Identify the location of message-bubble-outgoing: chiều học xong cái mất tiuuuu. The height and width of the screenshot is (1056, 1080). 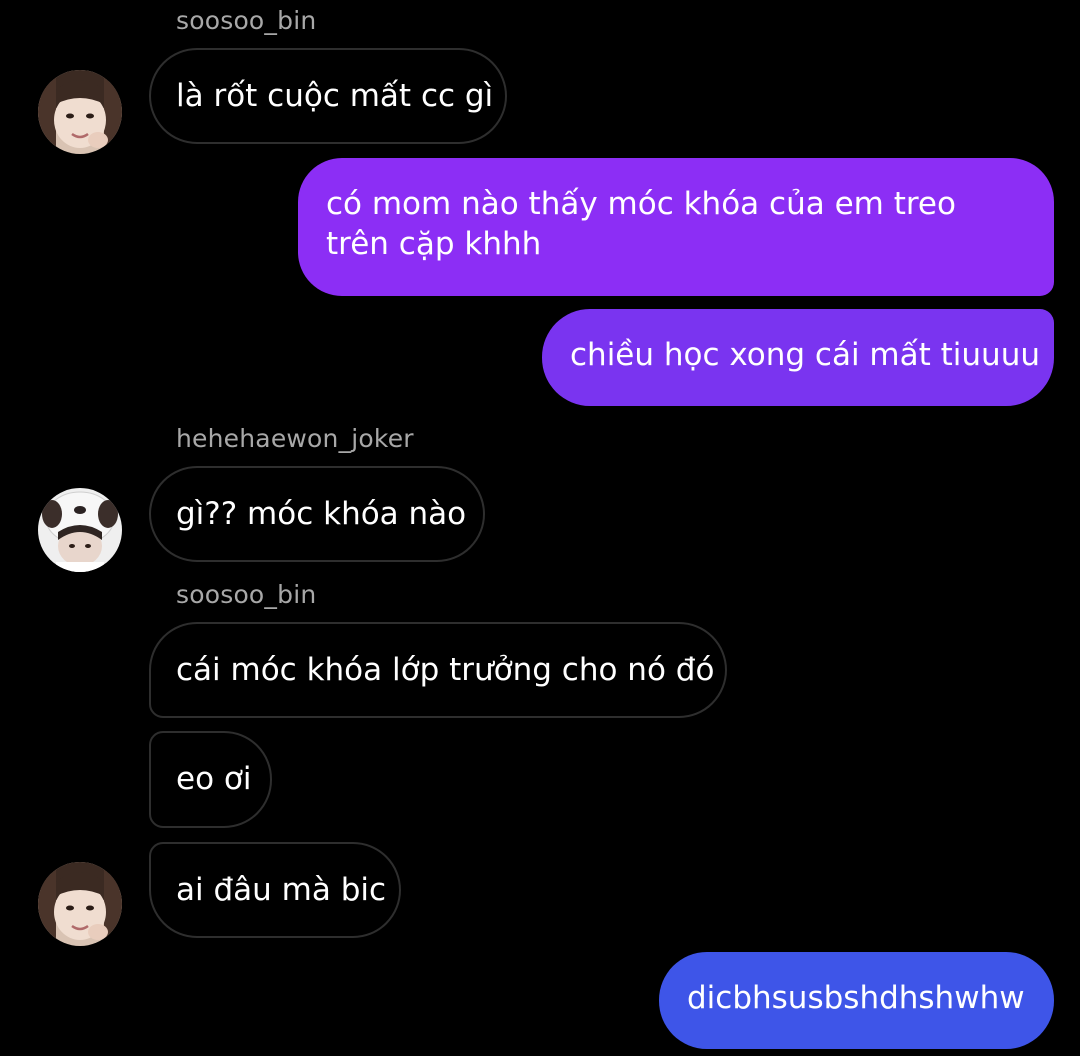
(798, 357).